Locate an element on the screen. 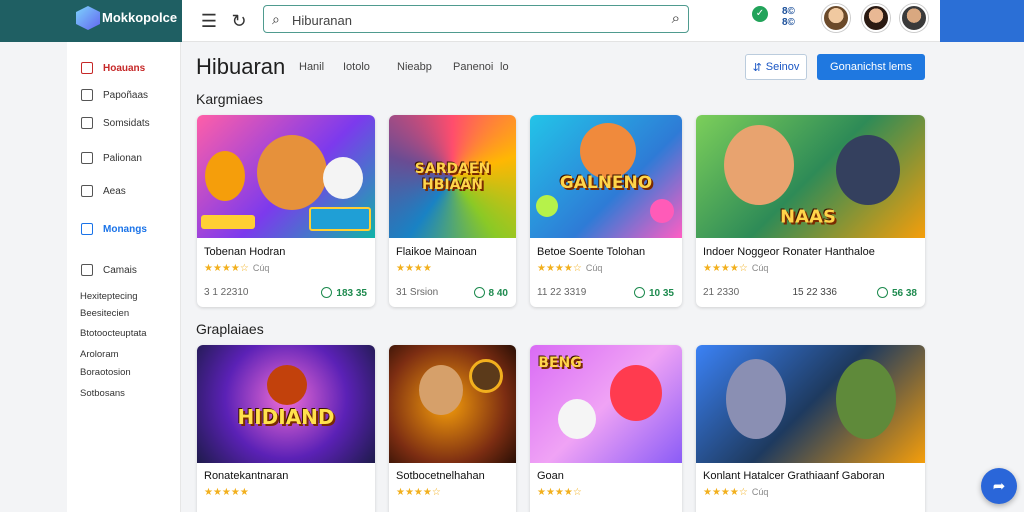 The height and width of the screenshot is (512, 1024). sidebar-item-label: Somsidats is located at coordinates (126, 123).